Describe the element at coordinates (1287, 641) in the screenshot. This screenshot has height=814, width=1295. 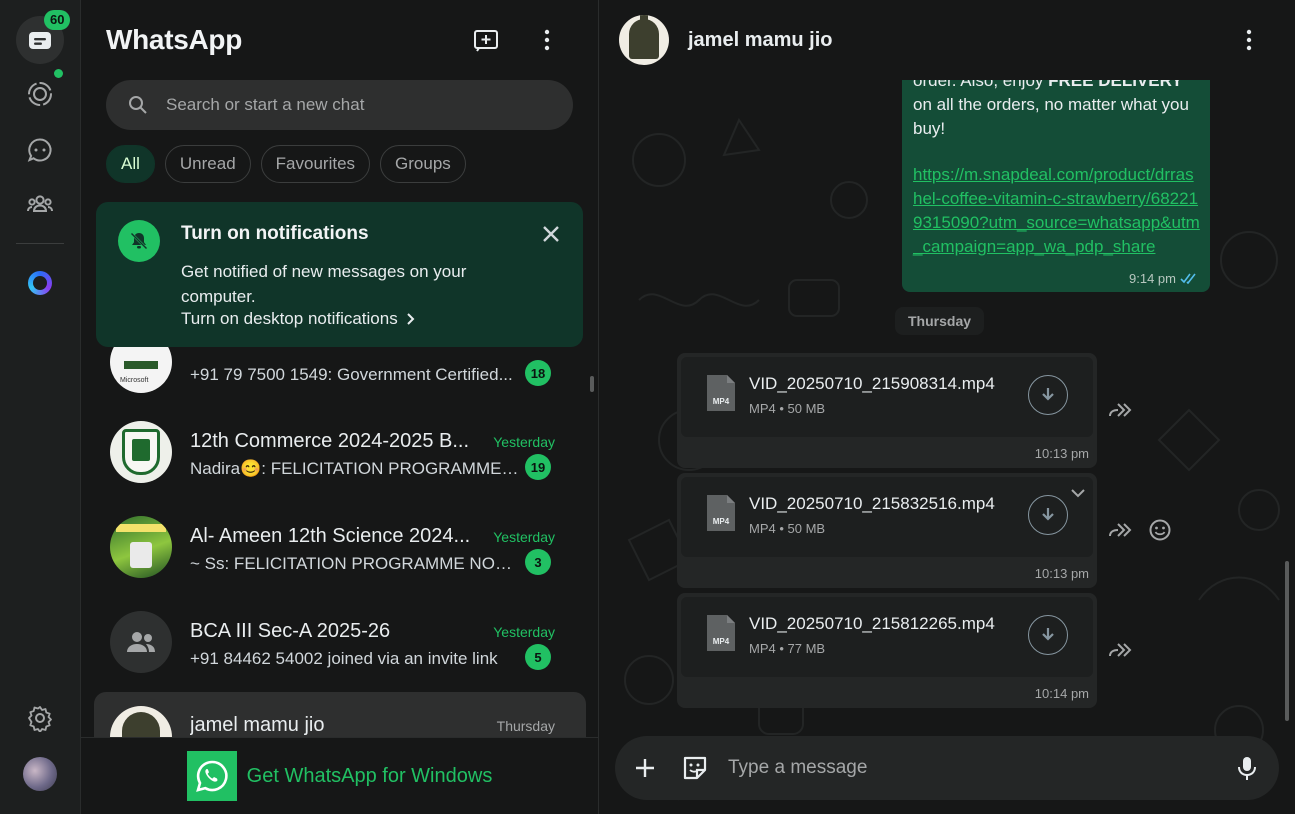
I see `conversation-scrollbar` at that location.